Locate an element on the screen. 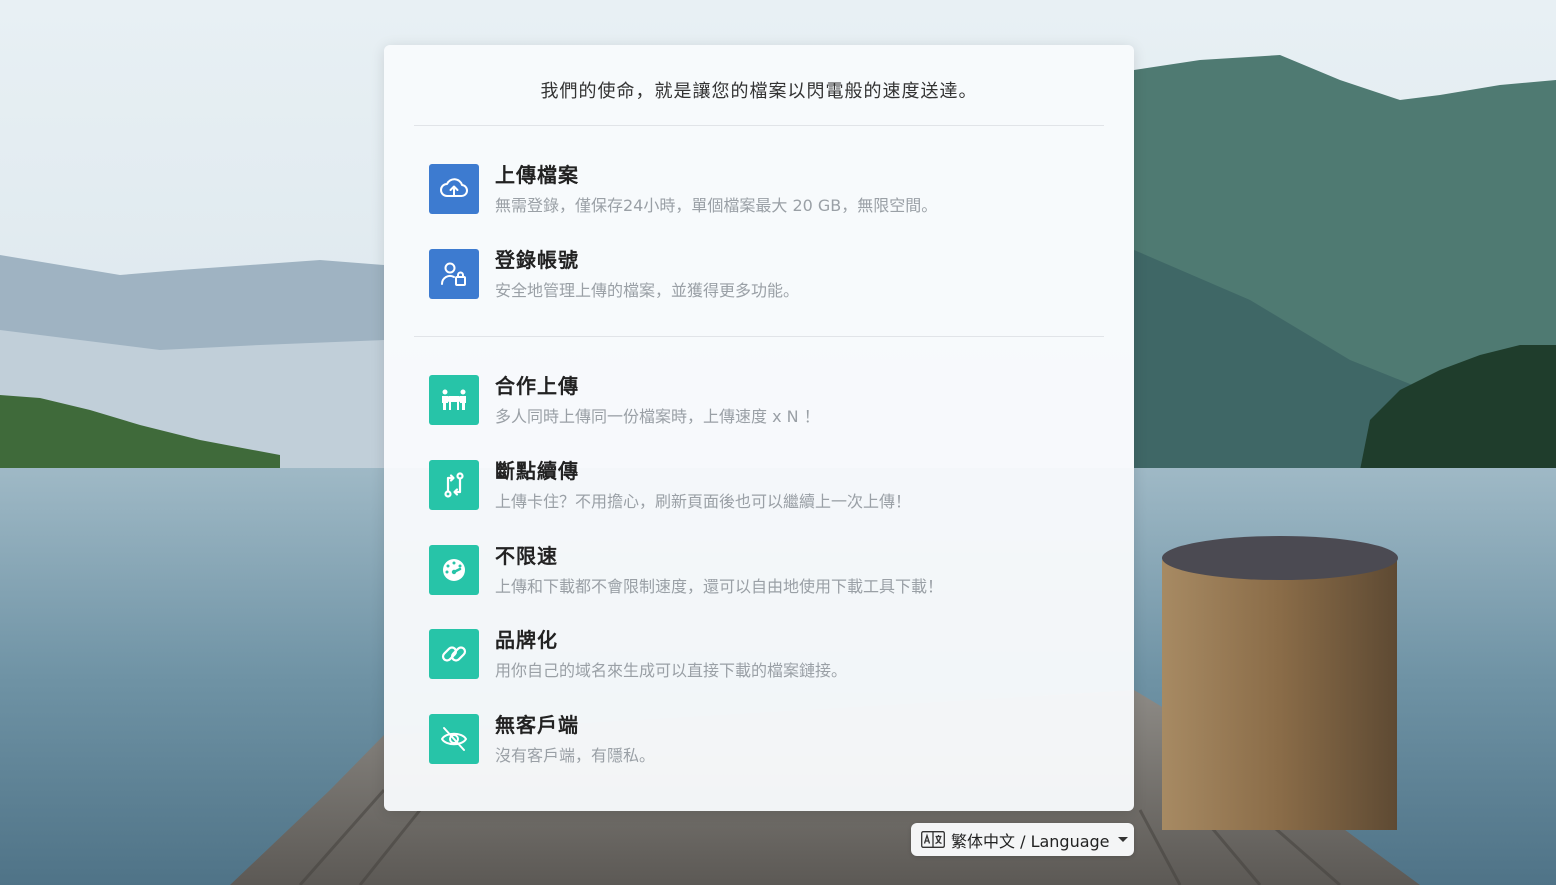 The image size is (1556, 885). feature-resume-upload: 斷點續傳 上傳卡住？不用擔心，刷新頁面後也可以繼續上一次上傳！ is located at coordinates (759, 485).